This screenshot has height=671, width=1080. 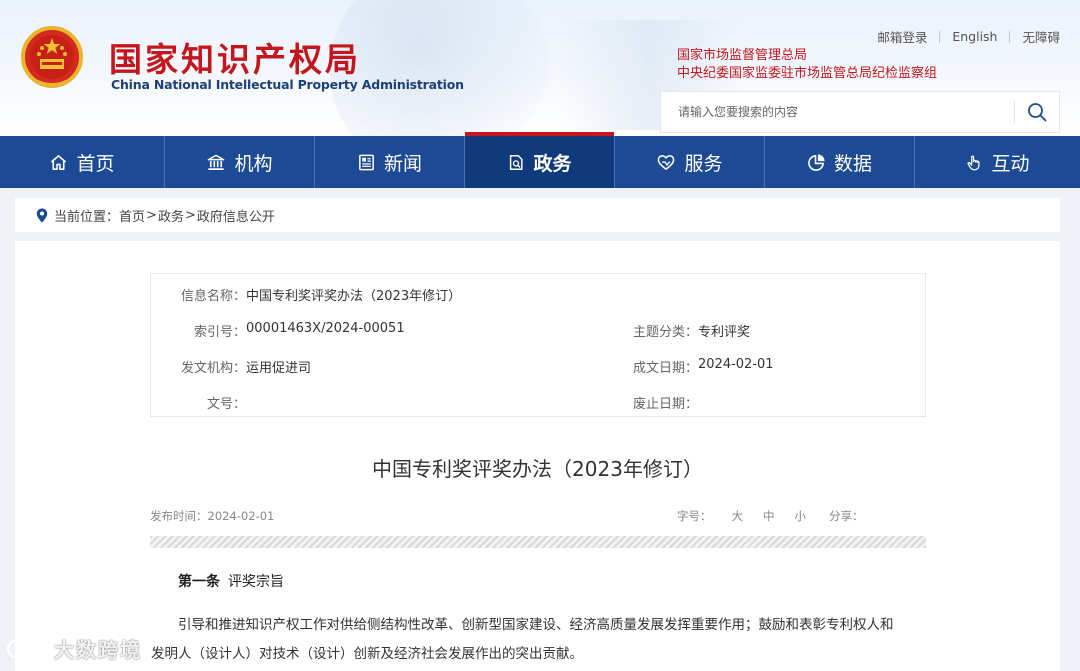 I want to click on nav-item-label: 数据, so click(x=852, y=163).